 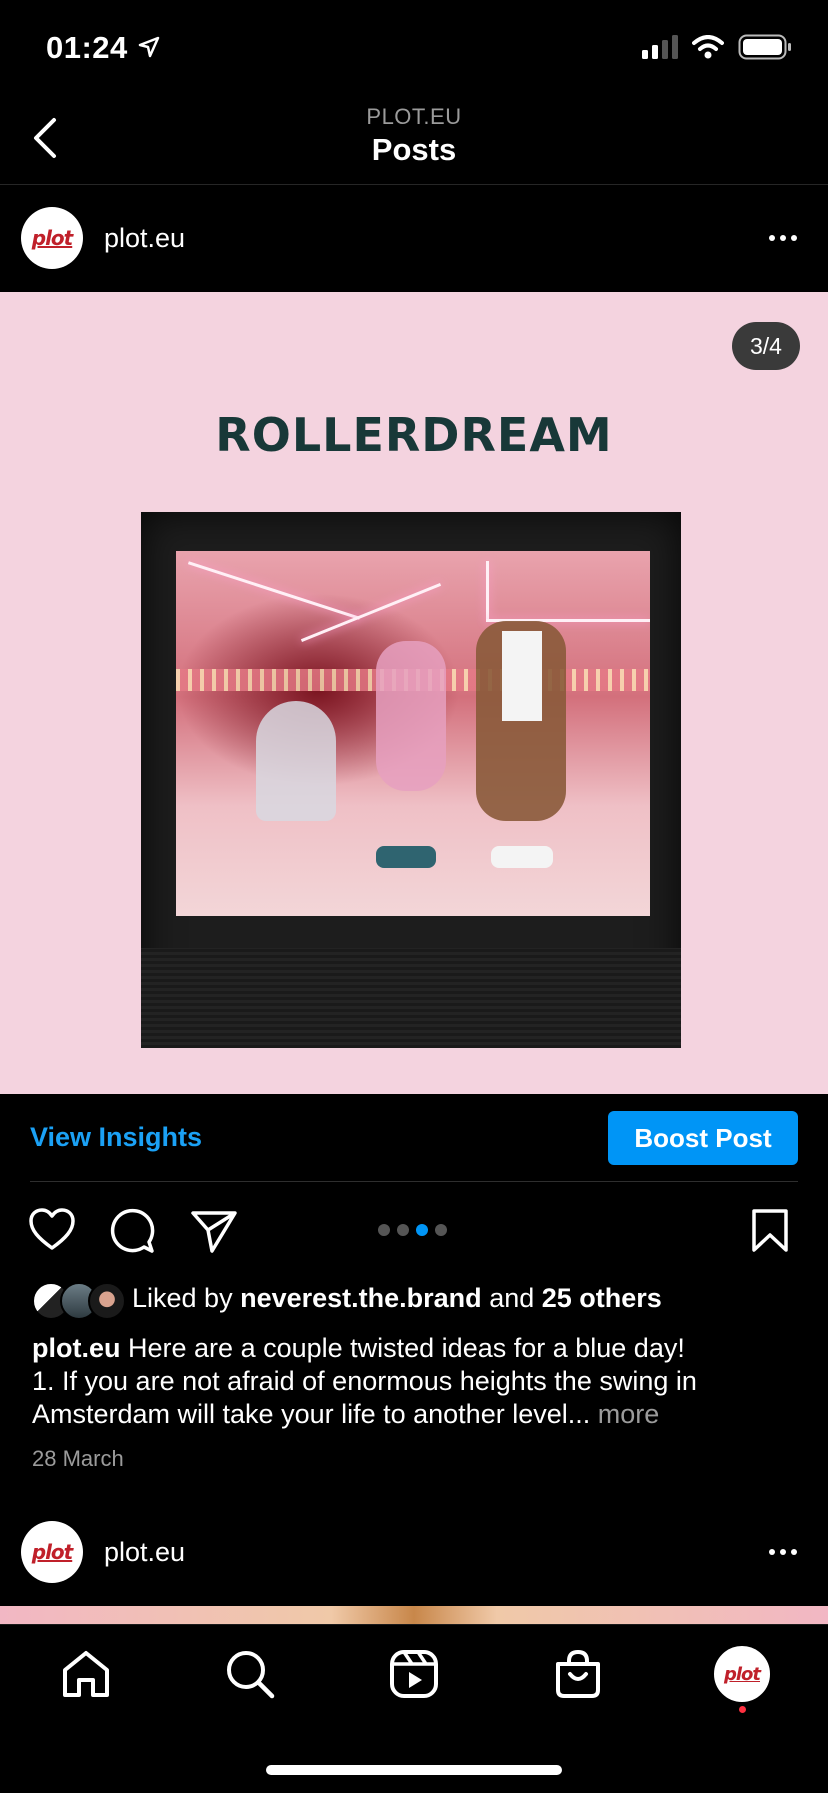 What do you see at coordinates (414, 1181) in the screenshot?
I see `actions-divider` at bounding box center [414, 1181].